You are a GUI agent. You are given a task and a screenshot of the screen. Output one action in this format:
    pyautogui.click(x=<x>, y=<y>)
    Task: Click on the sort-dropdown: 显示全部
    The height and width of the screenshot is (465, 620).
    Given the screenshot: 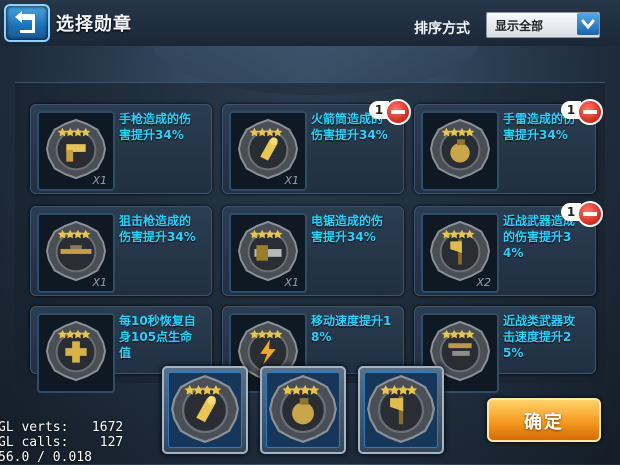 What is the action you would take?
    pyautogui.click(x=543, y=25)
    